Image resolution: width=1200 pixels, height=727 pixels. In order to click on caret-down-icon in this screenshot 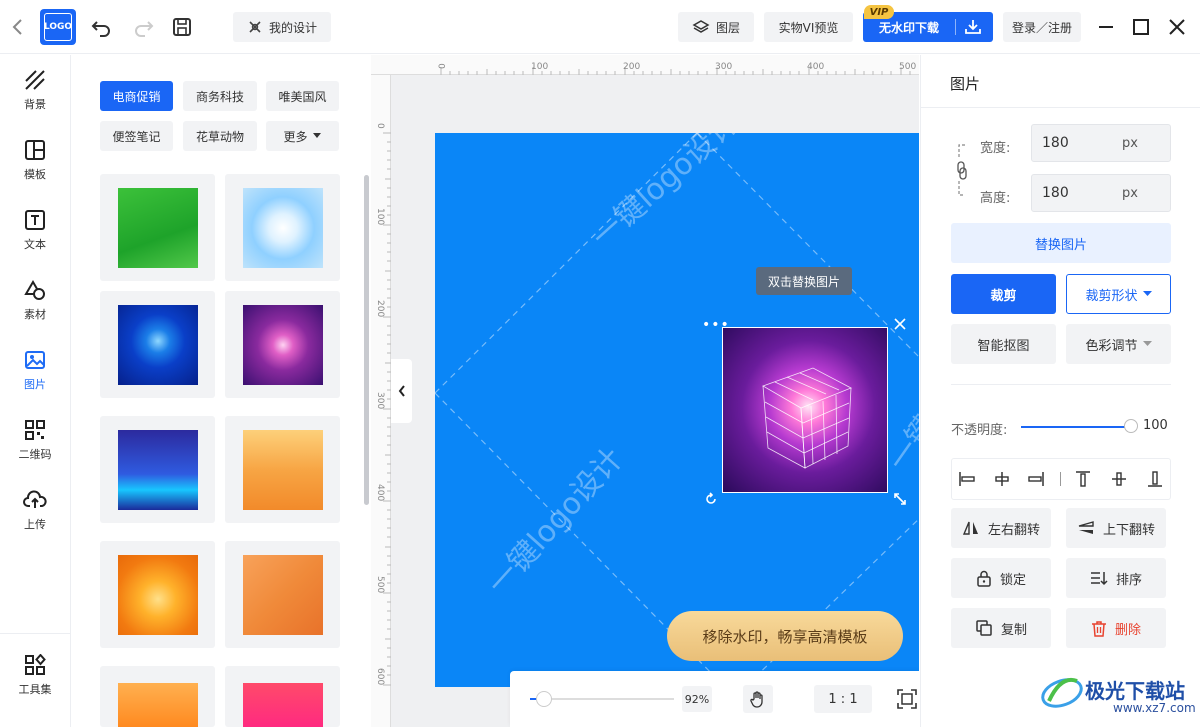, I will do `click(1147, 294)`.